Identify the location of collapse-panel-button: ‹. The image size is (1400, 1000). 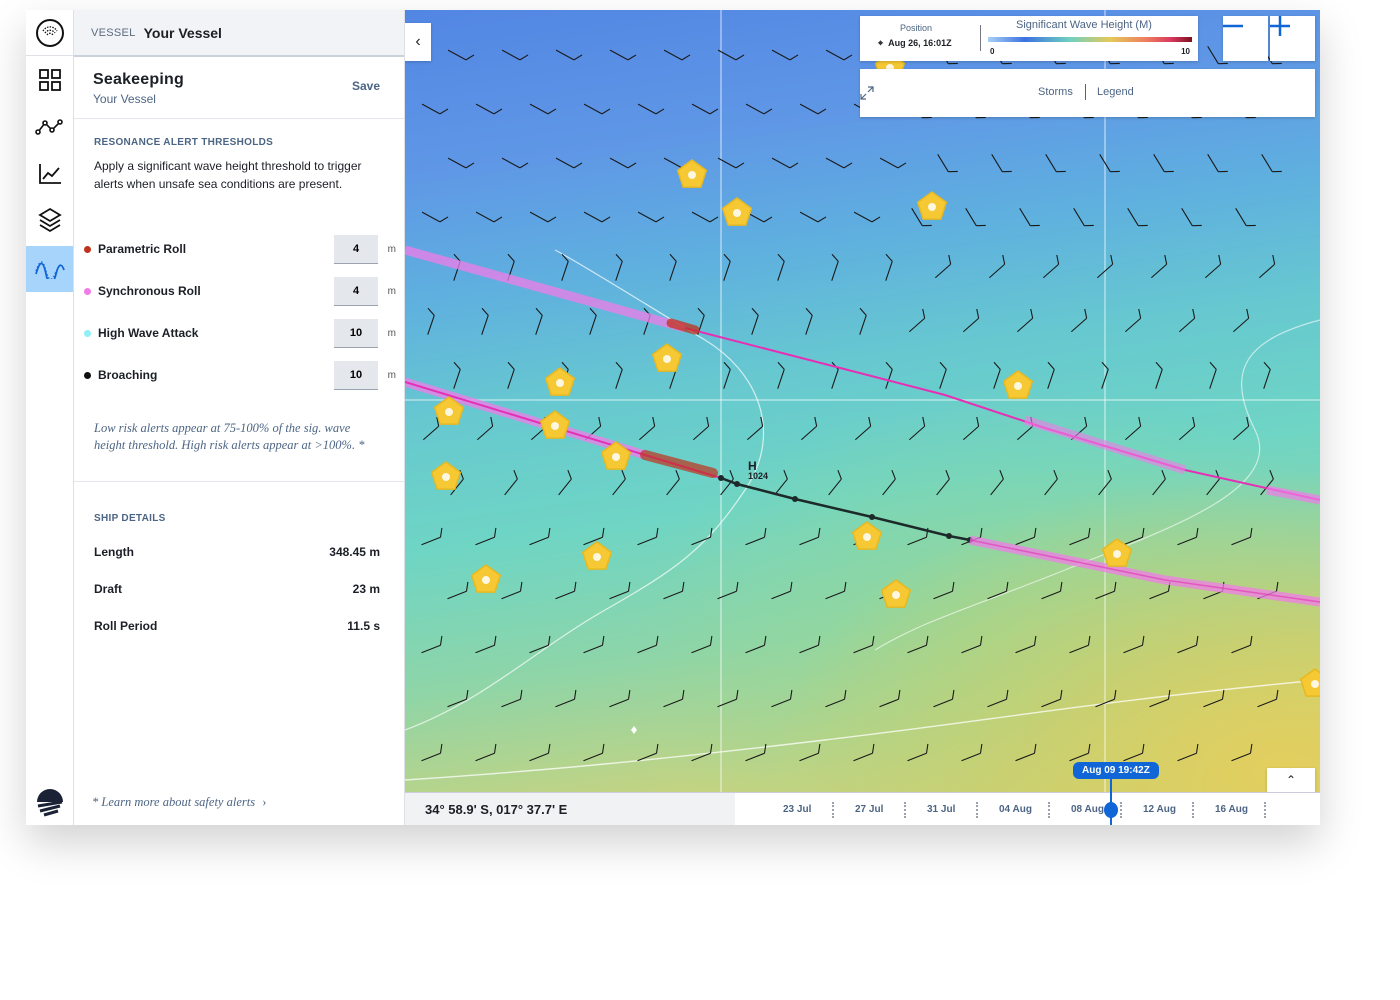
(418, 42).